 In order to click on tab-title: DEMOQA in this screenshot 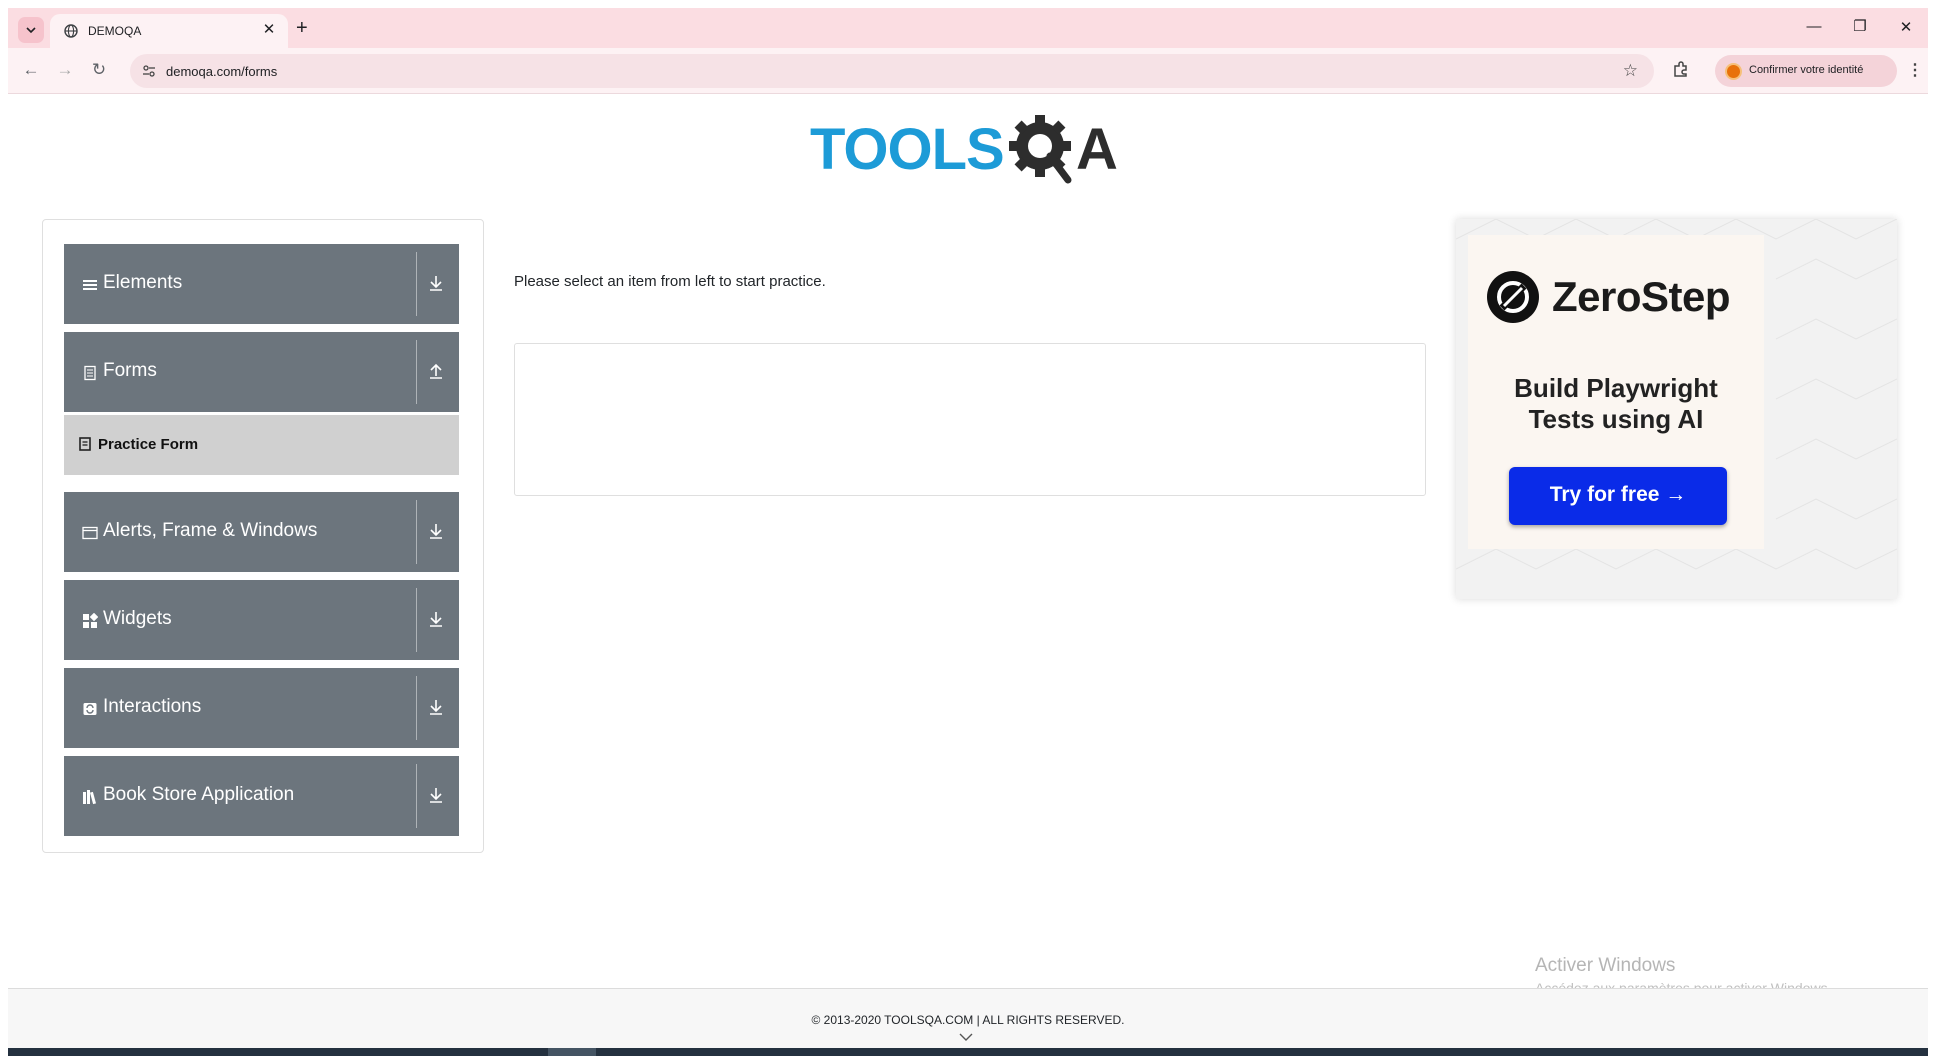, I will do `click(115, 31)`.